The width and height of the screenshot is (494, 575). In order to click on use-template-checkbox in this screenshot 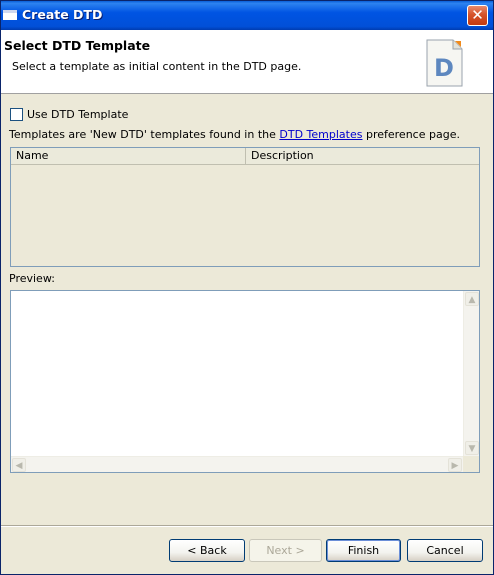, I will do `click(16, 114)`.